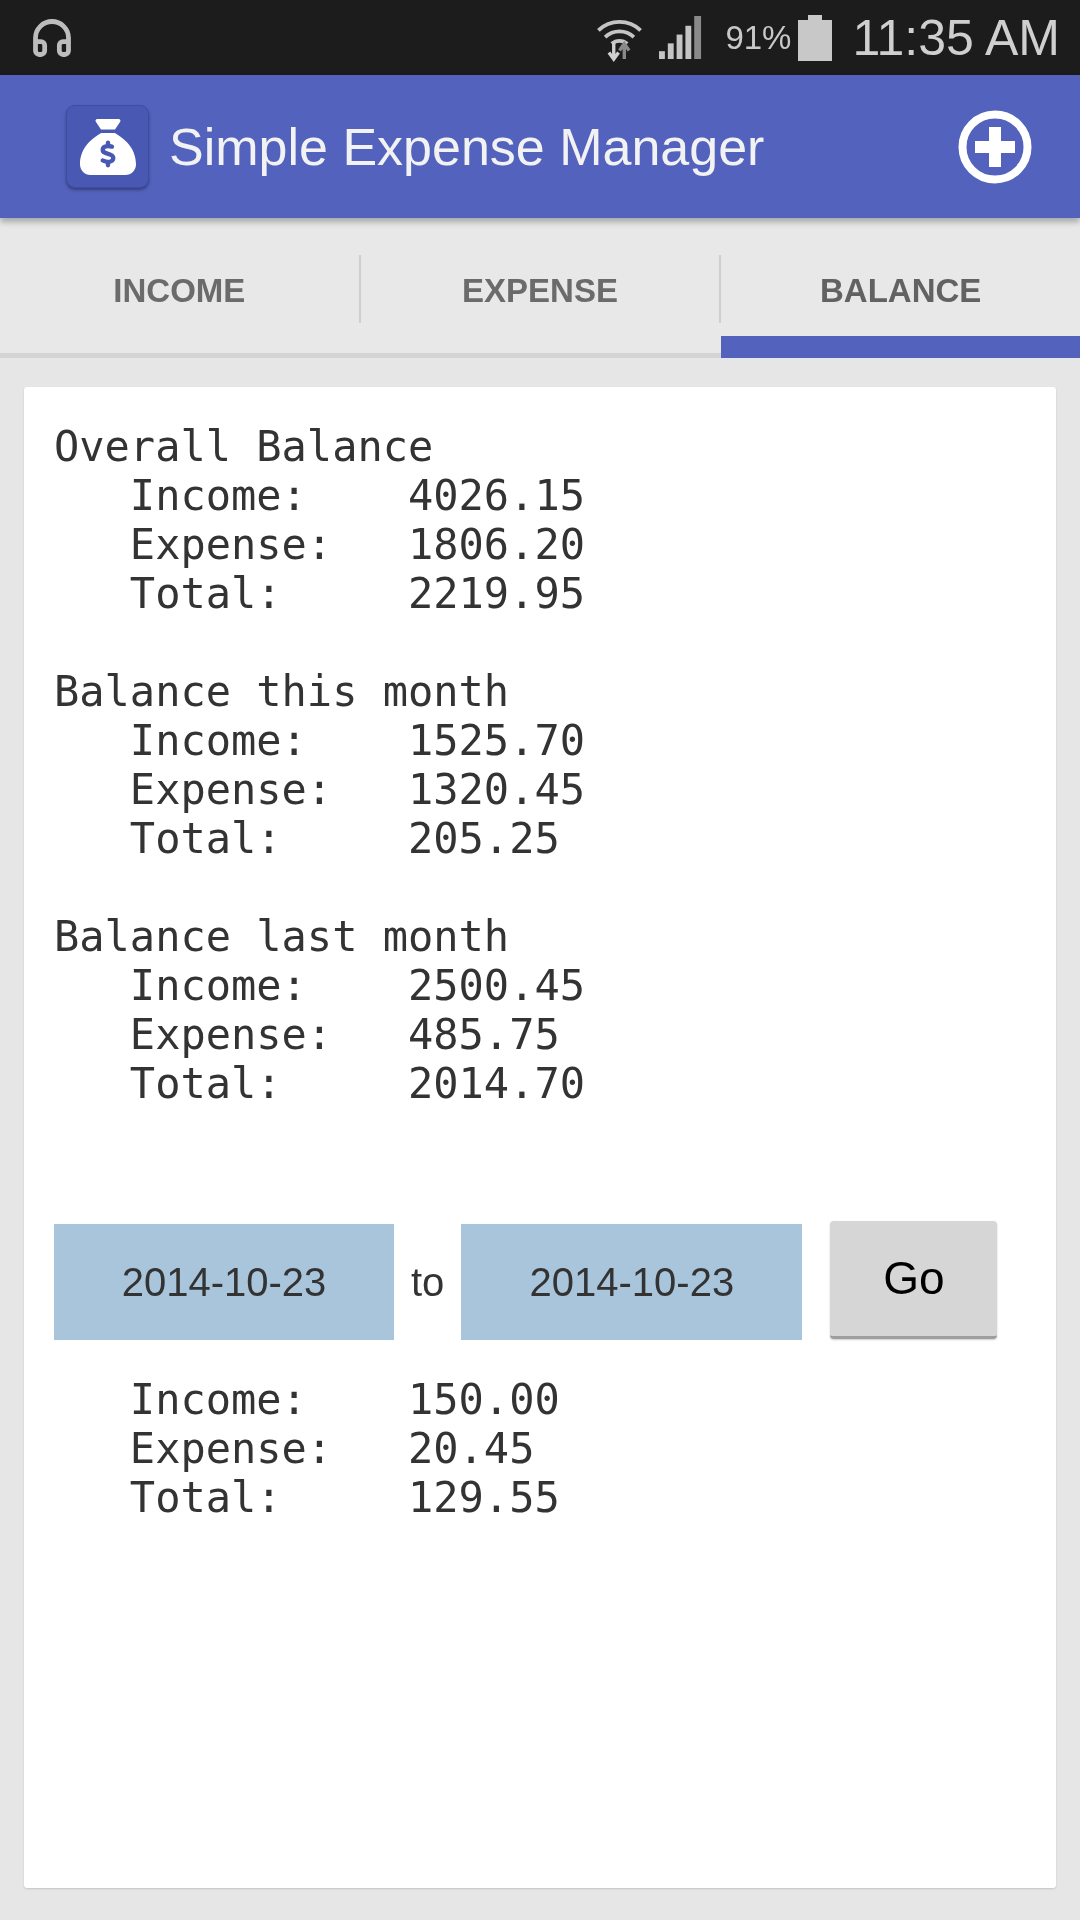 This screenshot has width=1080, height=1920. What do you see at coordinates (540, 288) in the screenshot?
I see `tab: EXPENSE` at bounding box center [540, 288].